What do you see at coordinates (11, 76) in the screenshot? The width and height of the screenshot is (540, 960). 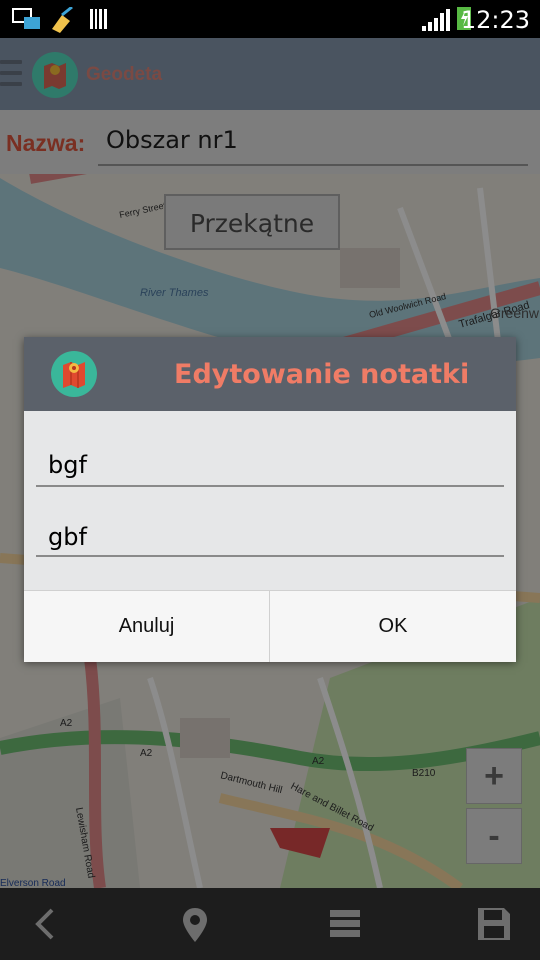 I see `hamburger-icon` at bounding box center [11, 76].